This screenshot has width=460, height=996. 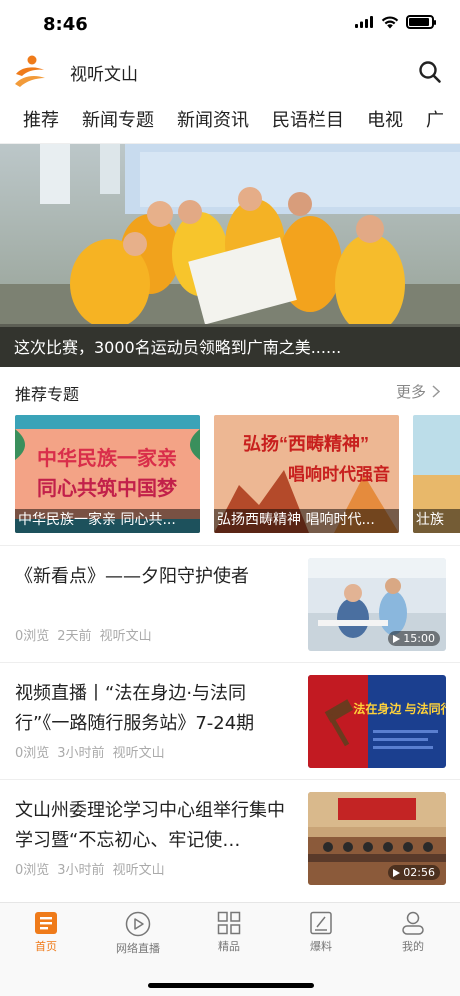 I want to click on topic-card: 壮族, so click(x=436, y=474).